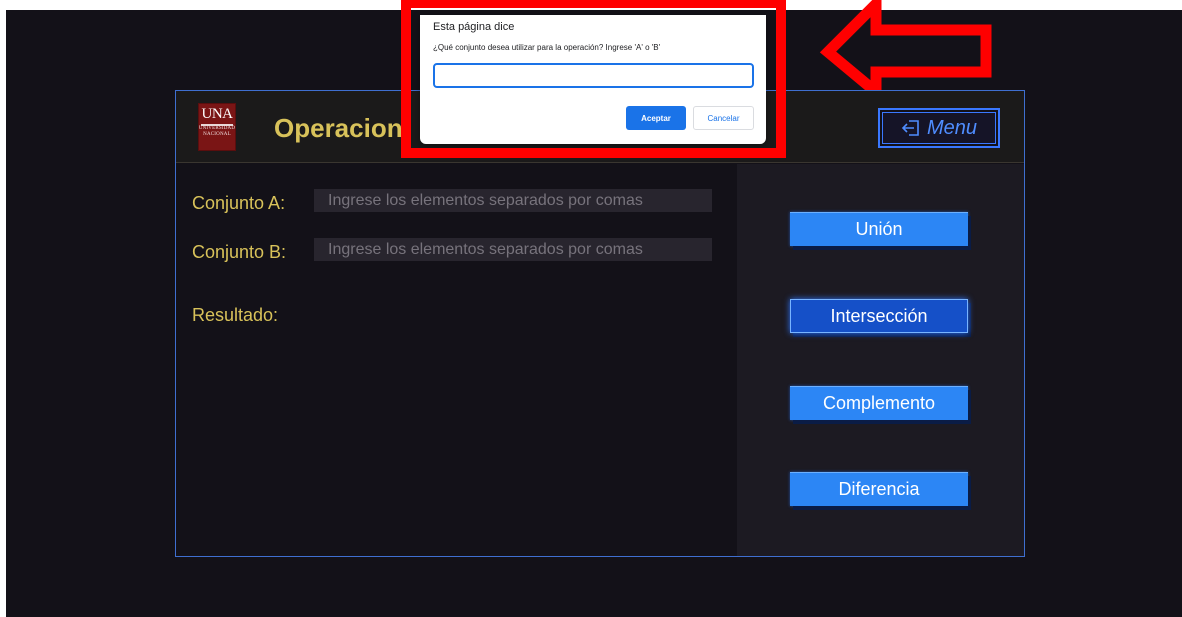  I want to click on set-a-label: Conjunto A:, so click(239, 203).